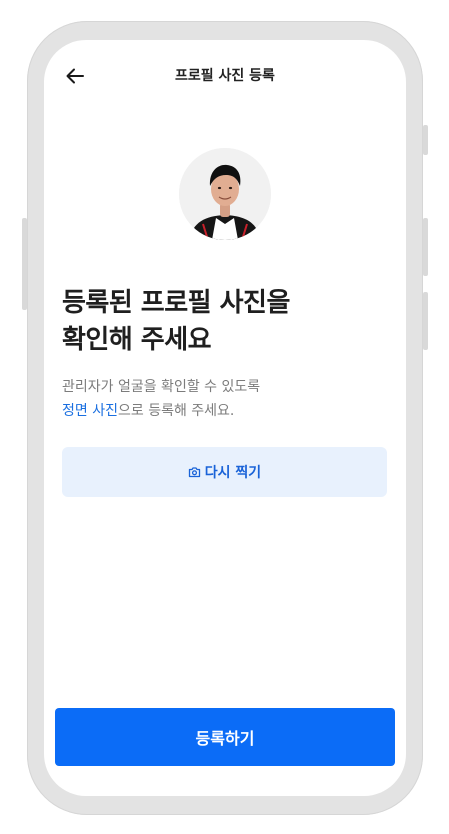 This screenshot has width=449, height=834. What do you see at coordinates (176, 303) in the screenshot?
I see `headline-line-1: 등록된 프로필 사진을` at bounding box center [176, 303].